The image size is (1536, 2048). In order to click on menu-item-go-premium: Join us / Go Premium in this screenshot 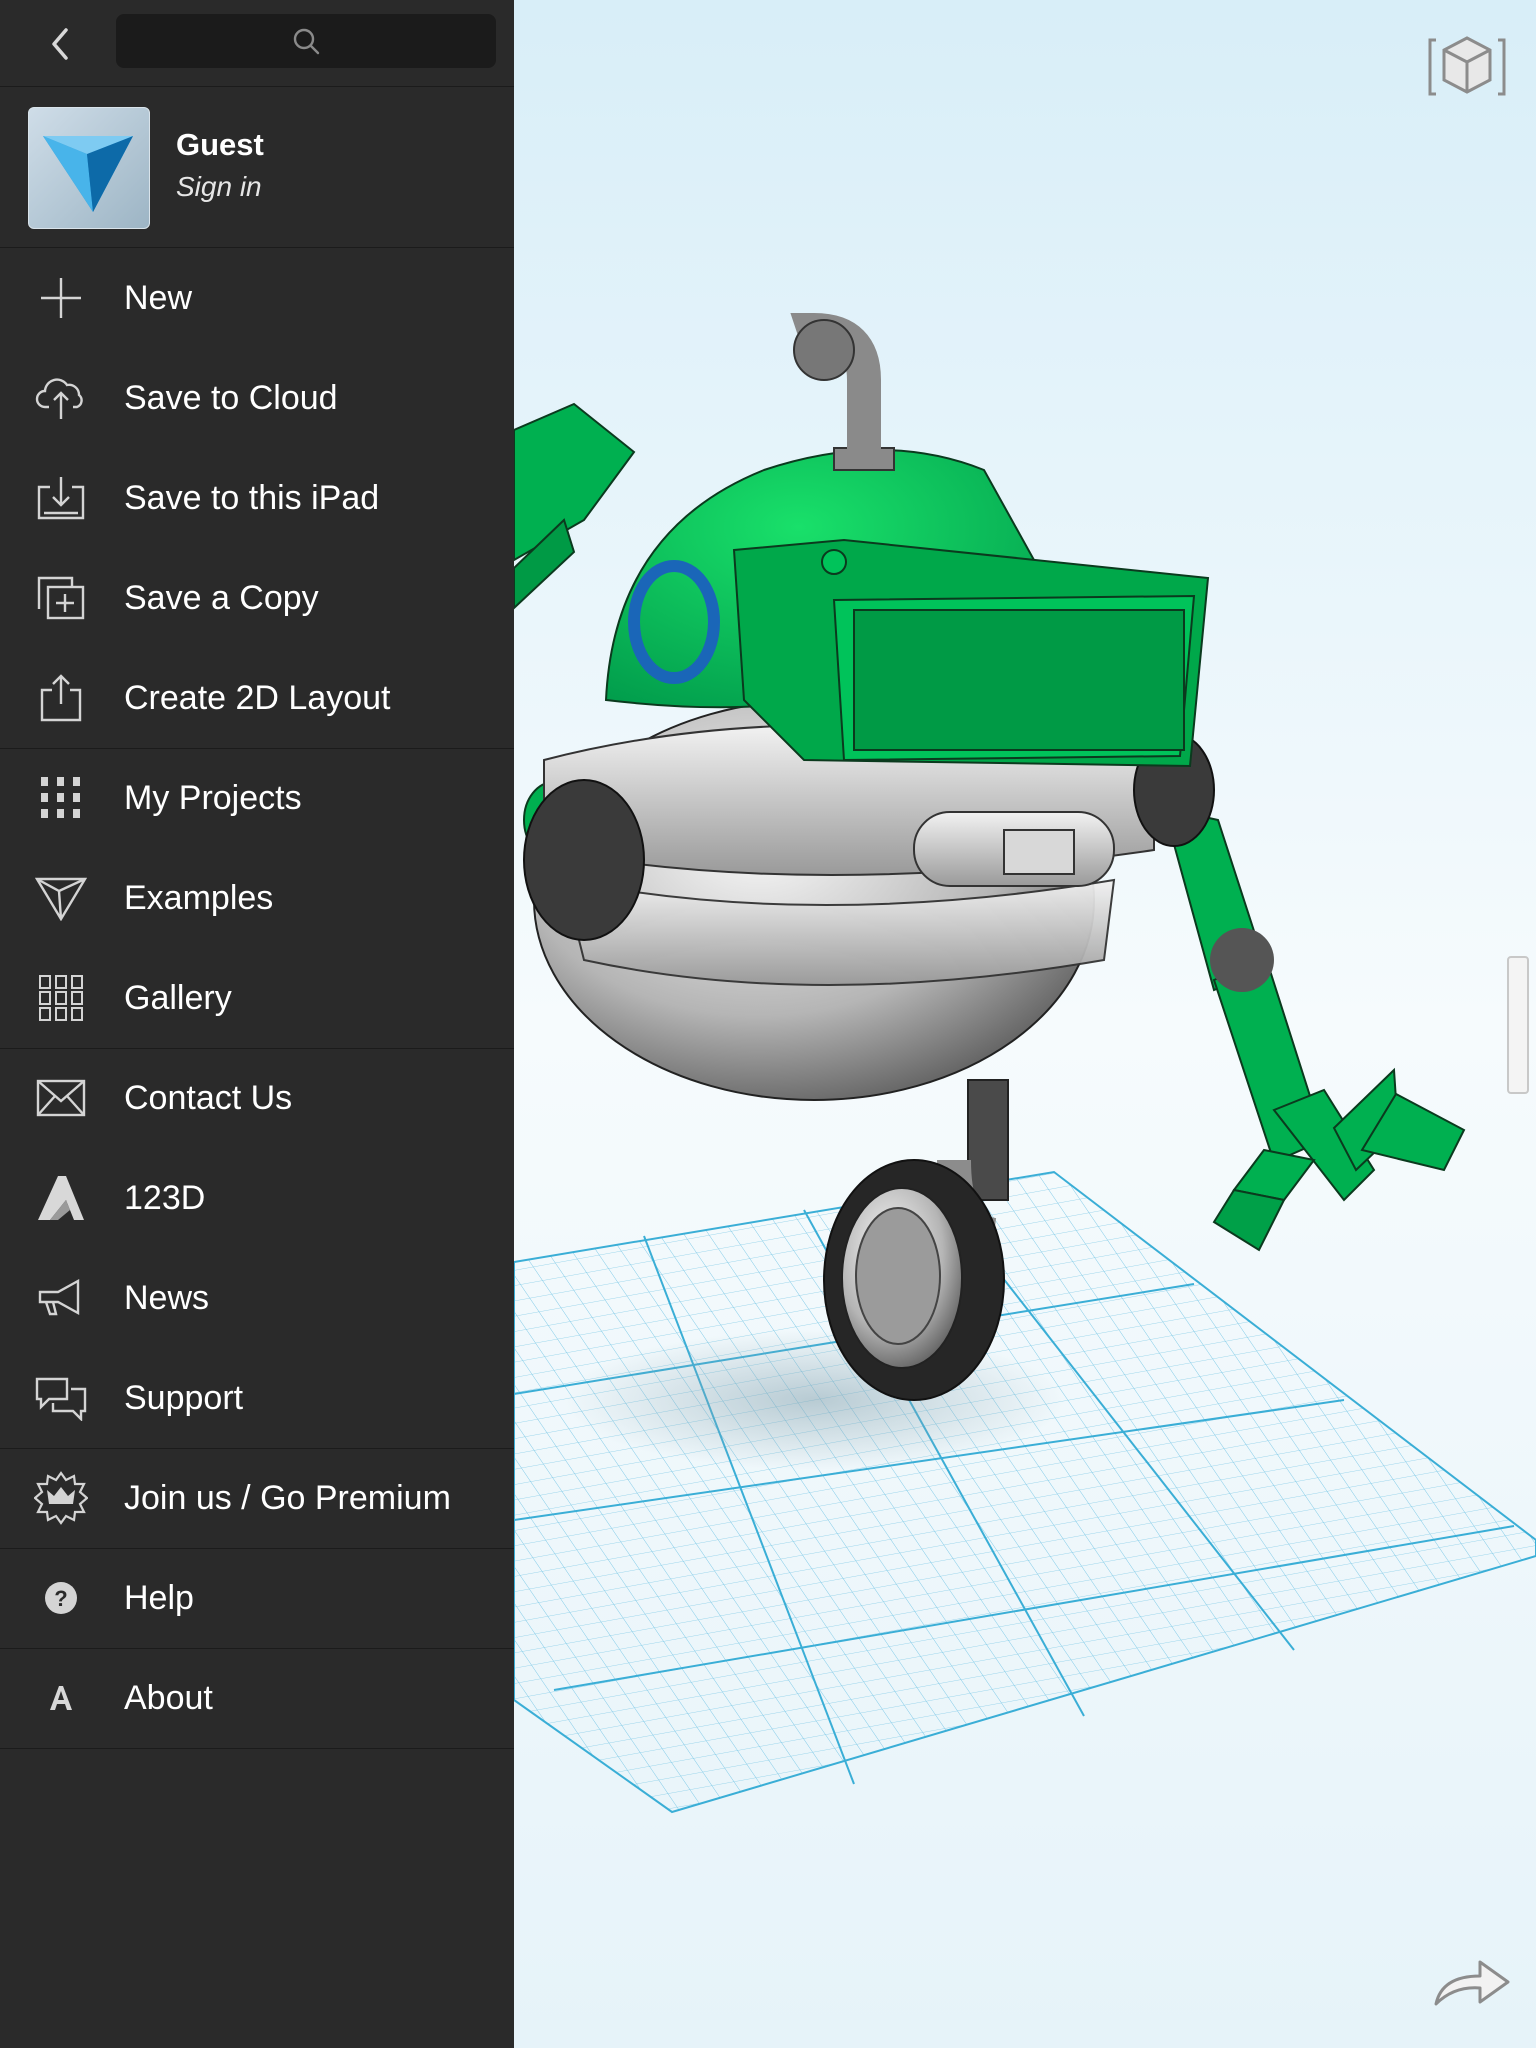, I will do `click(257, 1498)`.